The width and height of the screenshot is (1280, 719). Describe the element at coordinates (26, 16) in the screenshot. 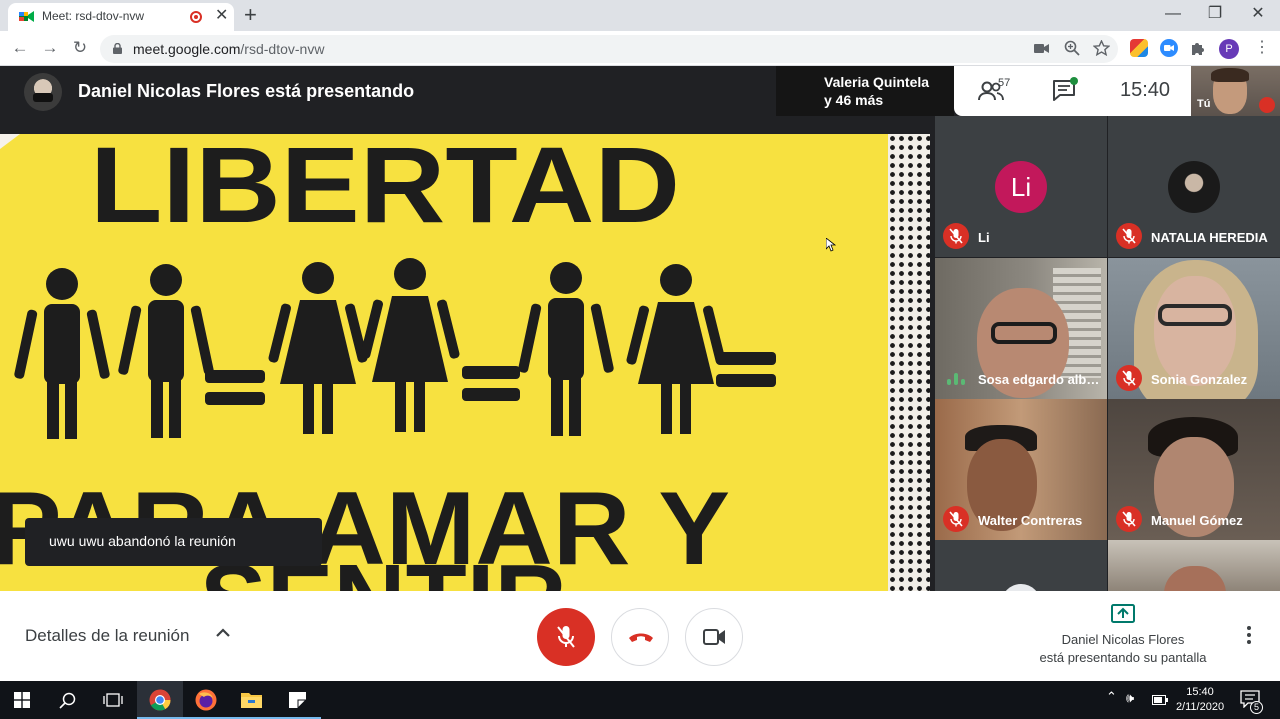

I see `meet-logo-icon` at that location.